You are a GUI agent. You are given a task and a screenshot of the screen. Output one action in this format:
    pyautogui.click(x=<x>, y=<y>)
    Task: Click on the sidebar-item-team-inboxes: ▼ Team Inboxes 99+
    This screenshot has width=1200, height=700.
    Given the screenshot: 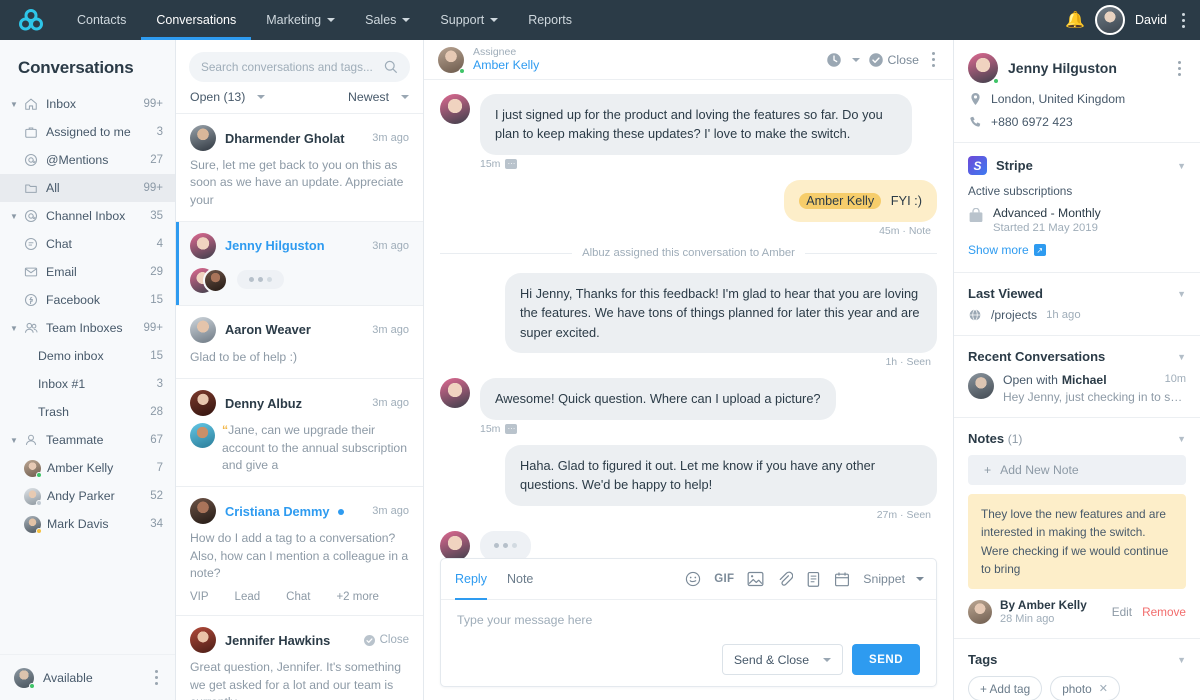 What is the action you would take?
    pyautogui.click(x=87, y=328)
    